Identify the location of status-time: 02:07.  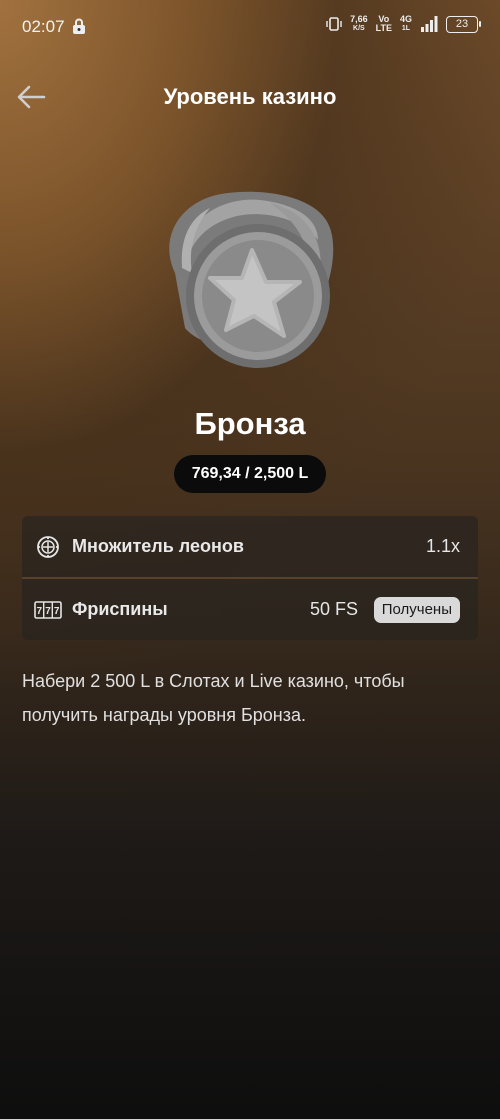
(43, 26).